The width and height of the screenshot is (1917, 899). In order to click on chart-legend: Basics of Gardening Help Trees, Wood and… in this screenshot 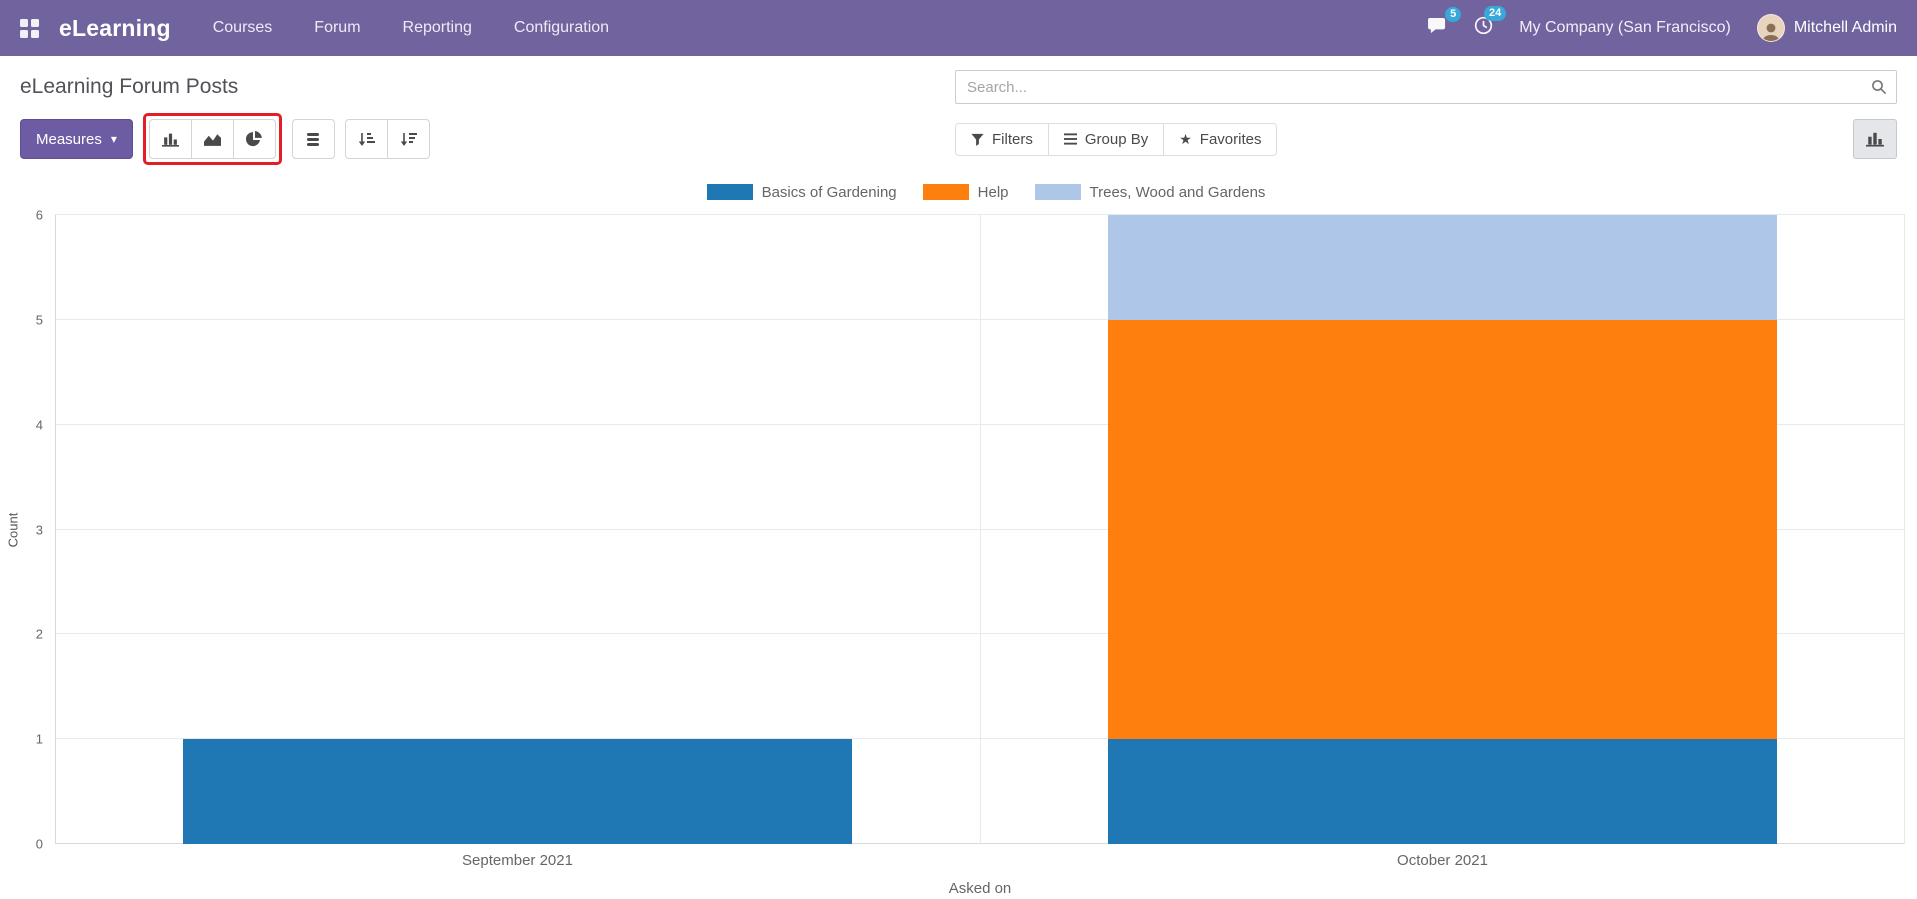, I will do `click(986, 192)`.